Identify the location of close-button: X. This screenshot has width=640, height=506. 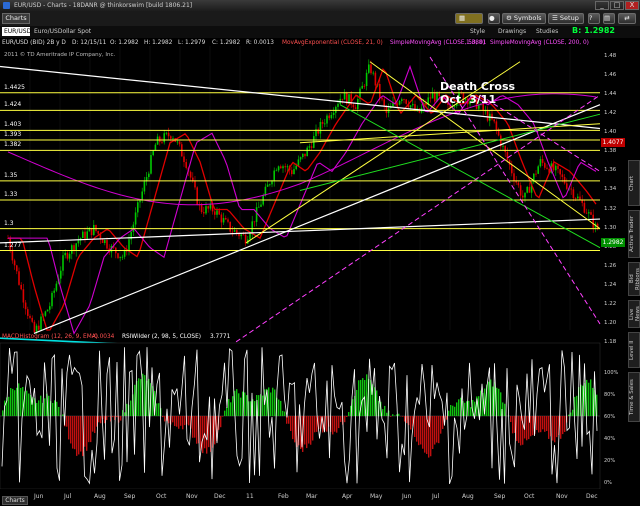
(632, 5).